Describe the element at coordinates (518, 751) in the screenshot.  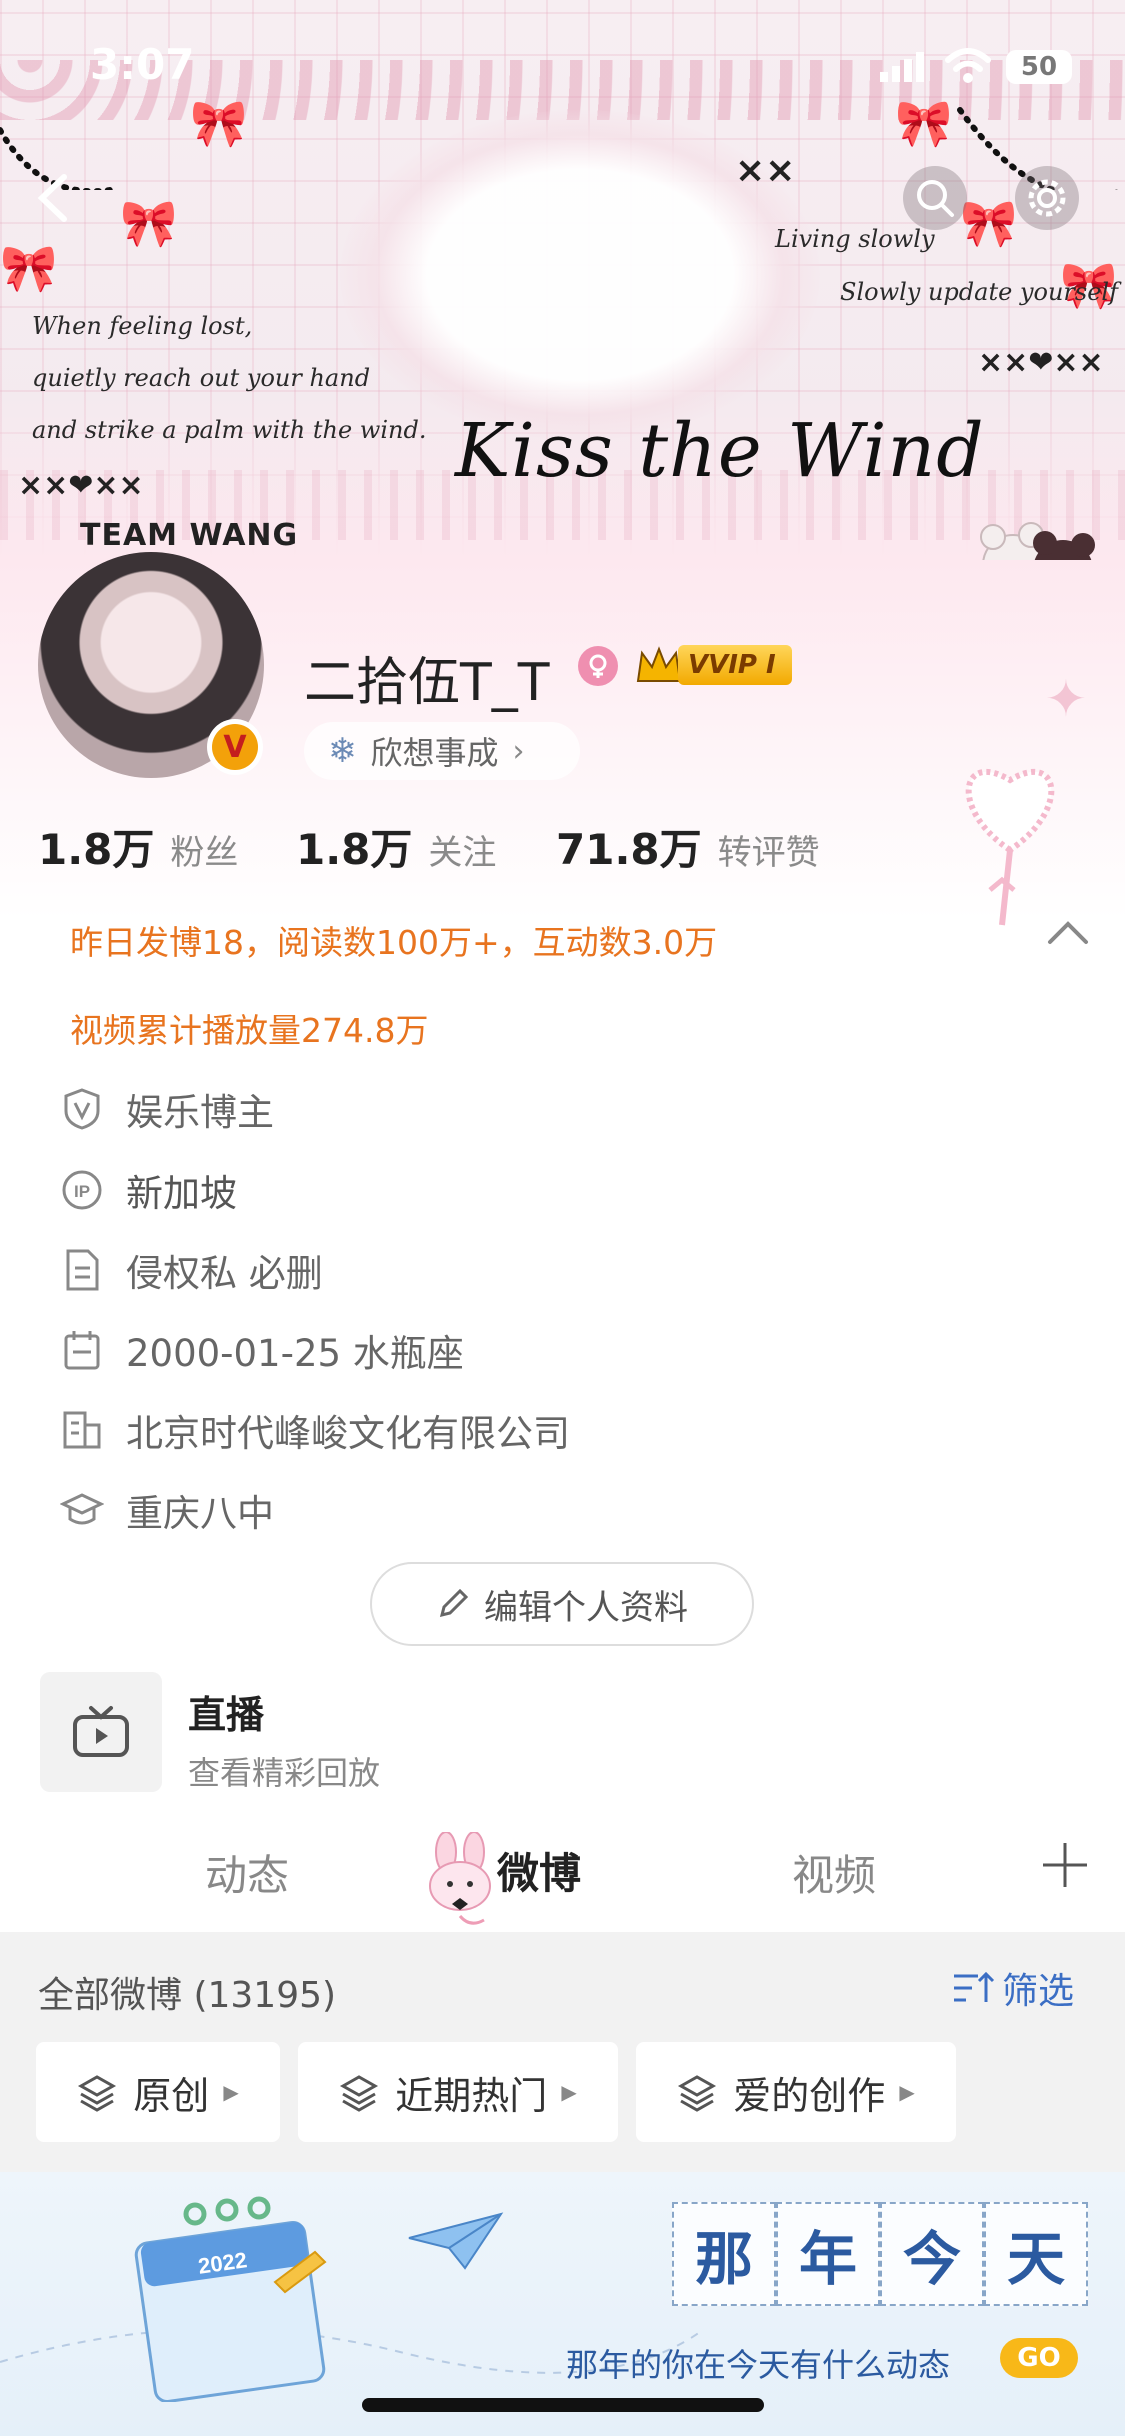
I see `chevron-right-icon: ›` at that location.